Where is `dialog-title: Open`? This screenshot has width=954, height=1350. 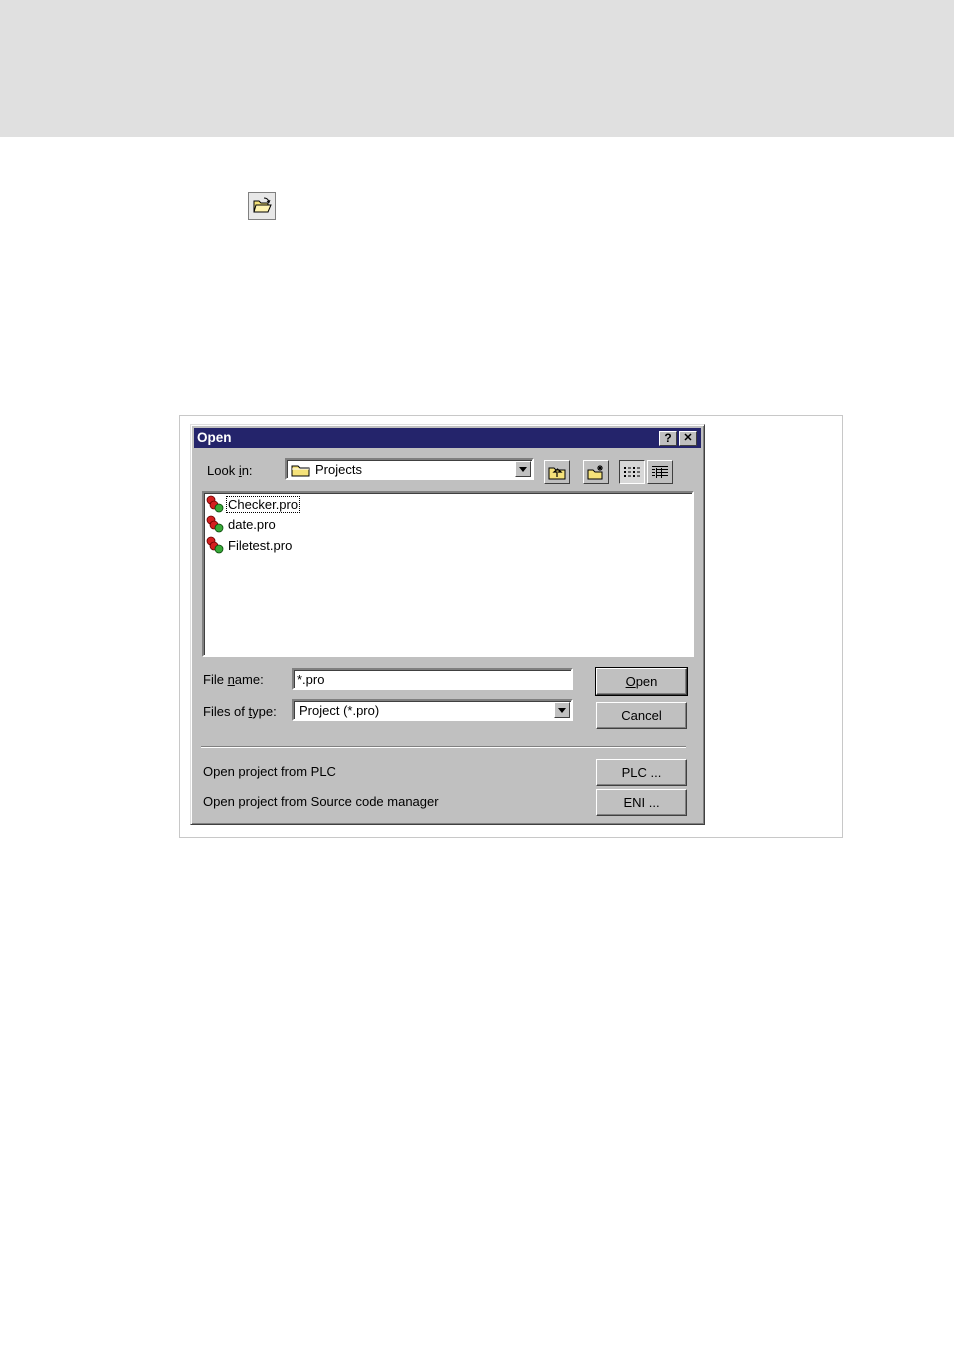
dialog-title: Open is located at coordinates (214, 437).